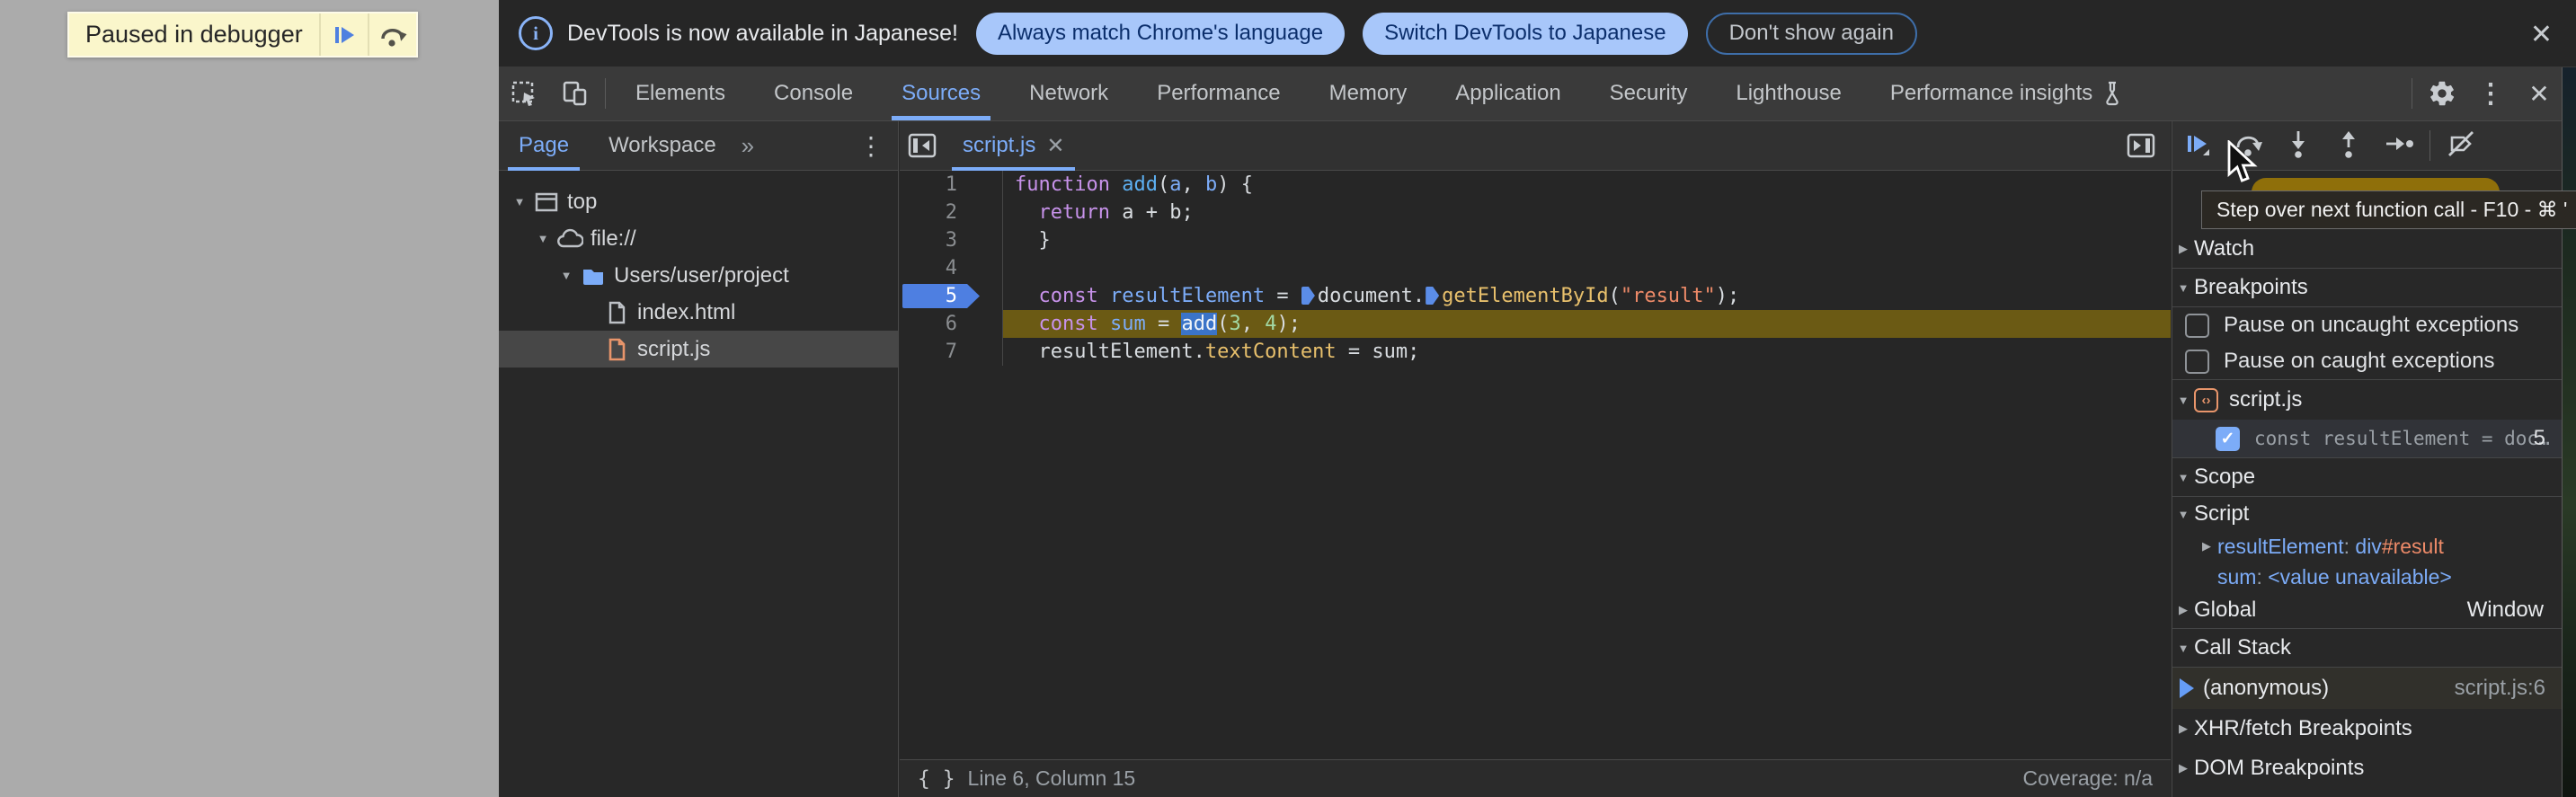 The height and width of the screenshot is (797, 2576). Describe the element at coordinates (1218, 93) in the screenshot. I see `tab-performance: Performance` at that location.